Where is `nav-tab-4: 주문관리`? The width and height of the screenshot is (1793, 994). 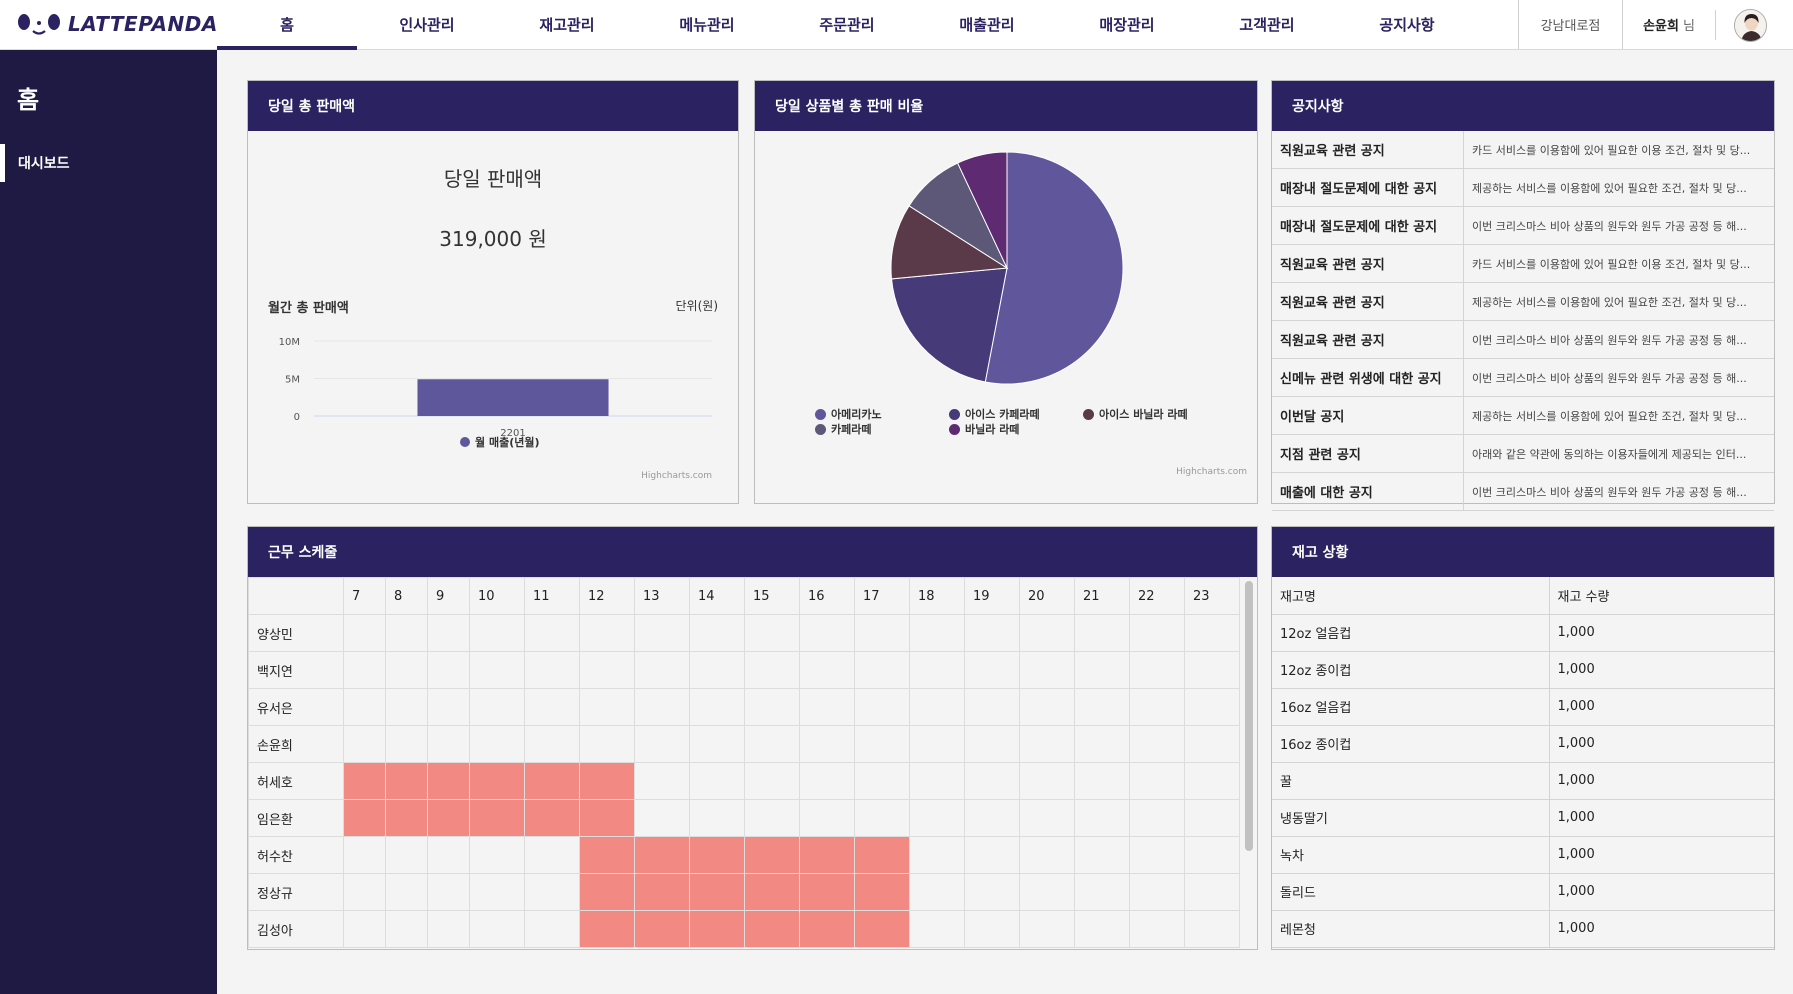 nav-tab-4: 주문관리 is located at coordinates (847, 24).